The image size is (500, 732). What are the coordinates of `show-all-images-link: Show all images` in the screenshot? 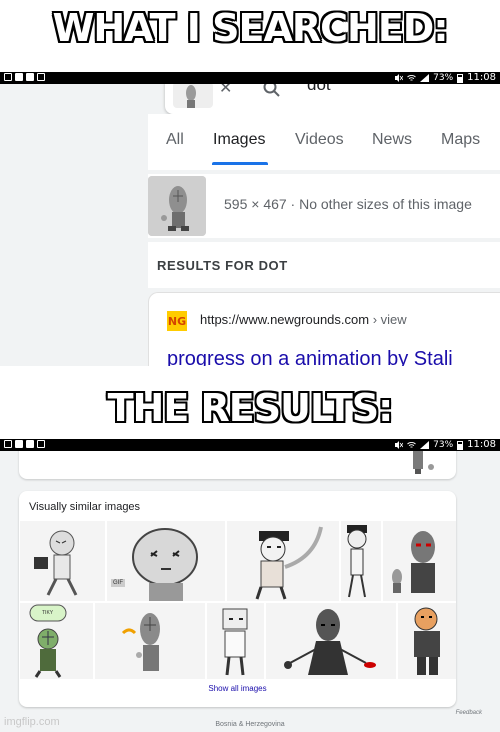 It's located at (237, 688).